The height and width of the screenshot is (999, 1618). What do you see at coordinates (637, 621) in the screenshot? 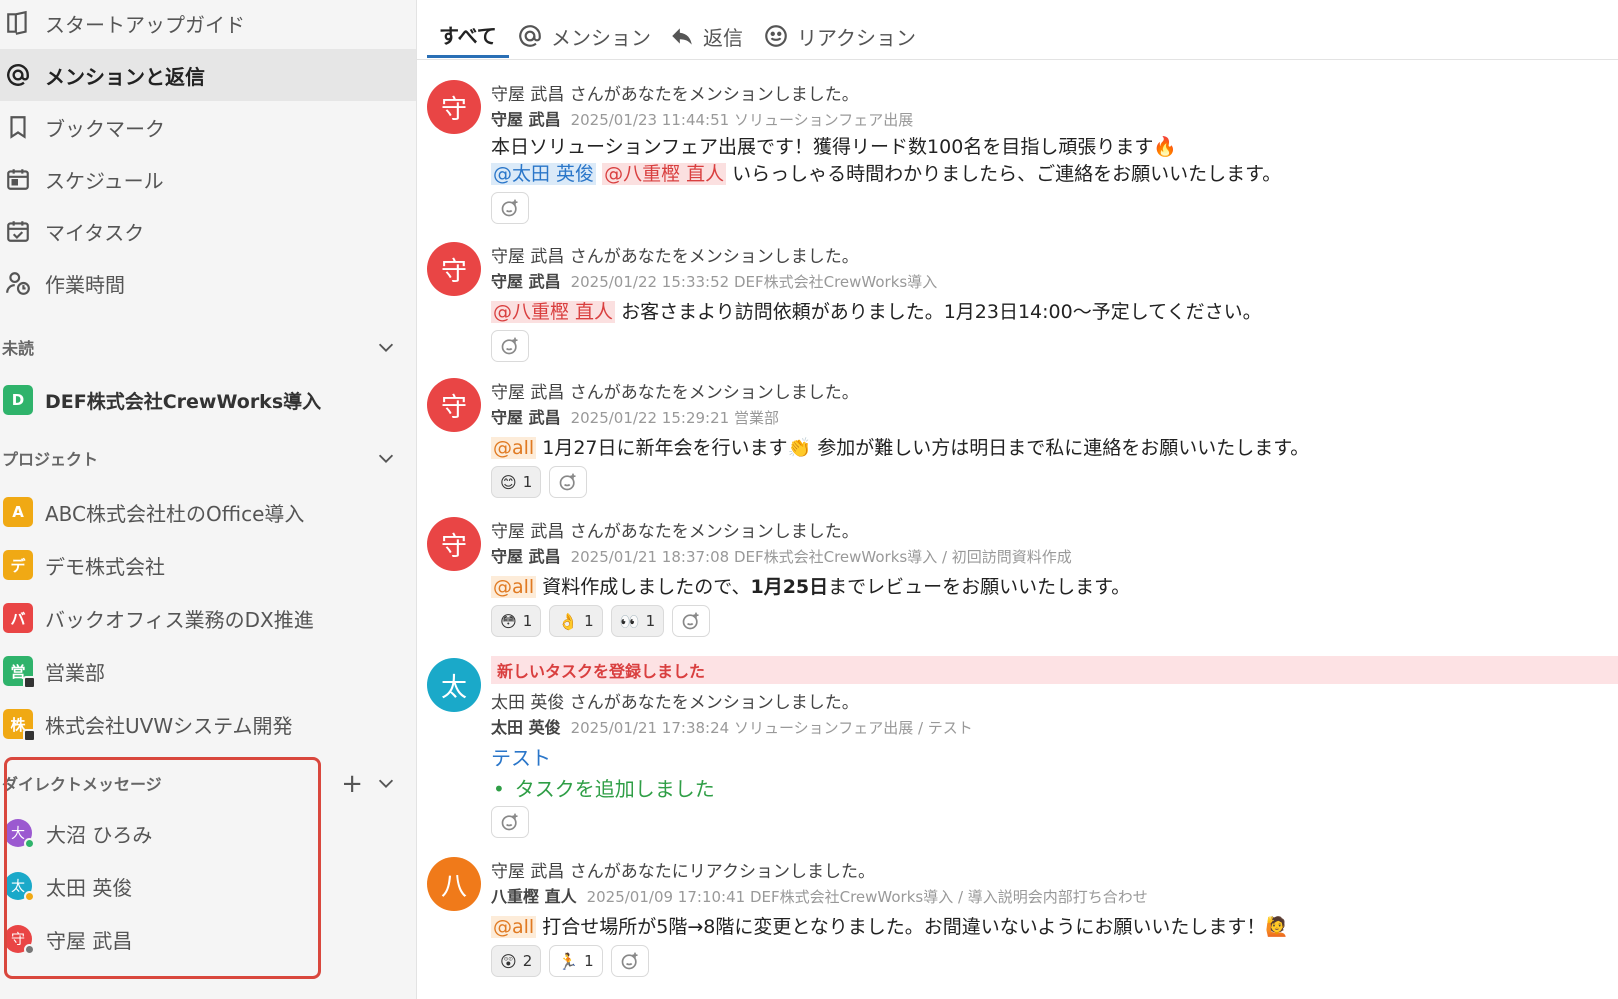
I see `reaction-chip: 👀 1` at bounding box center [637, 621].